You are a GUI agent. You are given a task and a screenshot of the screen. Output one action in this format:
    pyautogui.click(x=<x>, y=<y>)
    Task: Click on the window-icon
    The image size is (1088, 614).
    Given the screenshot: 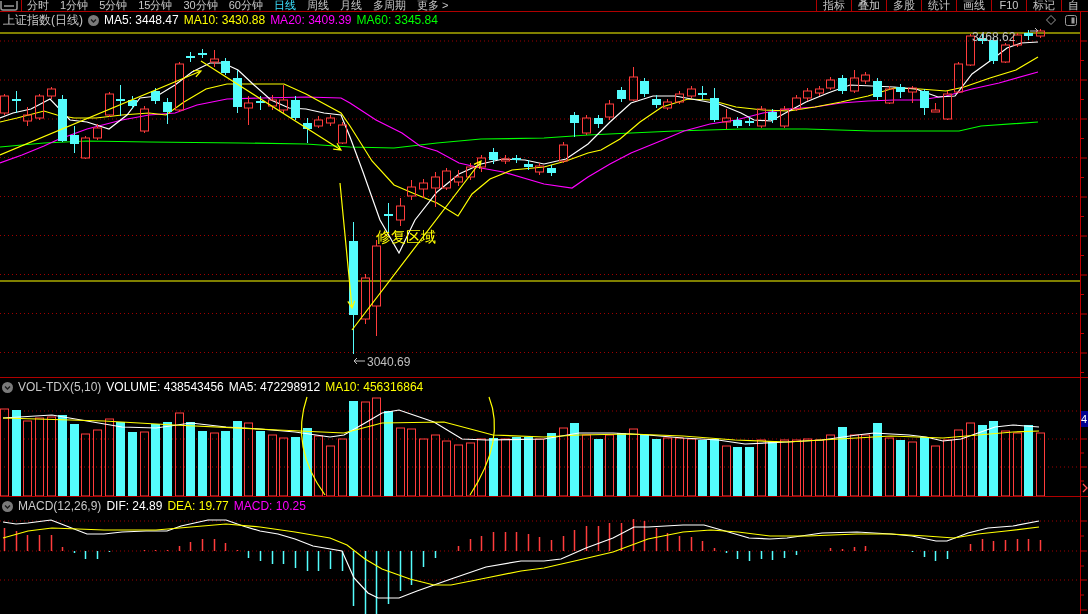 What is the action you would take?
    pyautogui.click(x=9, y=6)
    